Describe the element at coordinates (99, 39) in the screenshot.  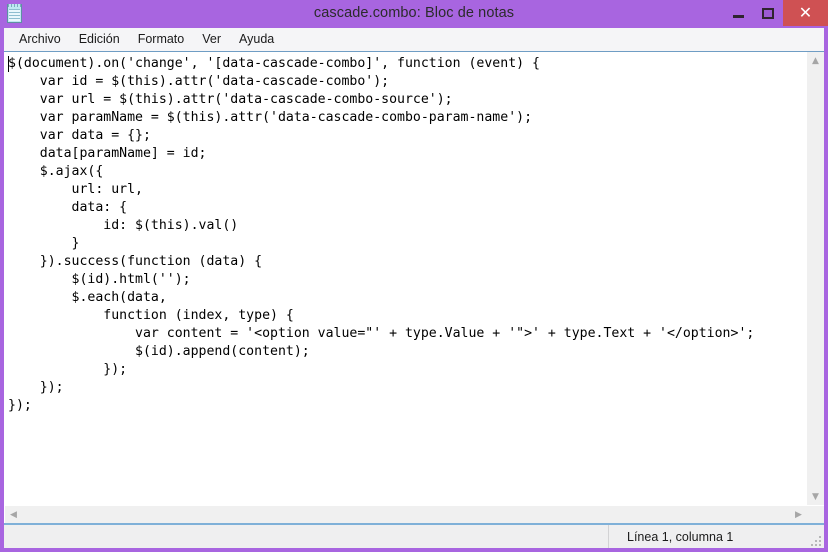
I see `menu-item-edicion: Edición` at that location.